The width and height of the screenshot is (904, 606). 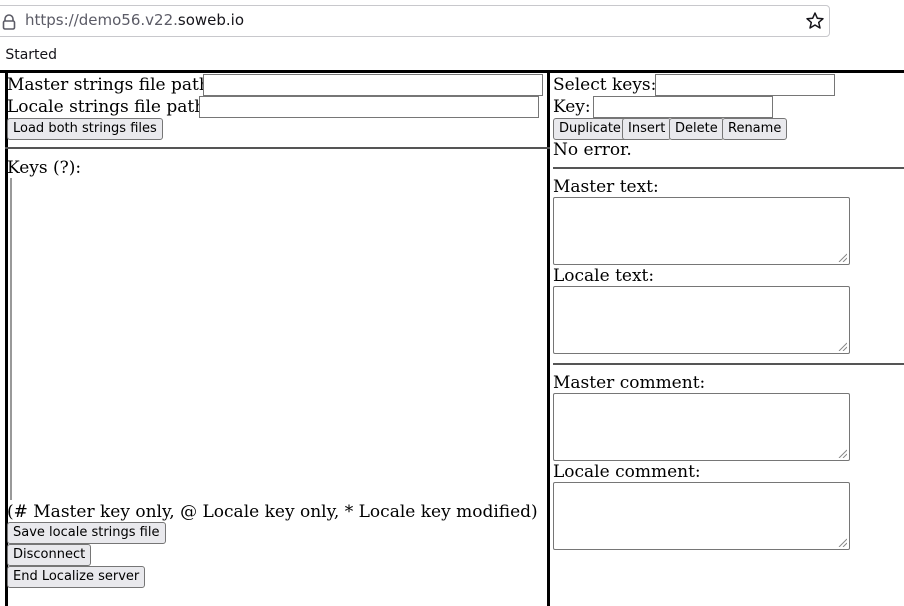 I want to click on delete-button: Delete, so click(x=696, y=129).